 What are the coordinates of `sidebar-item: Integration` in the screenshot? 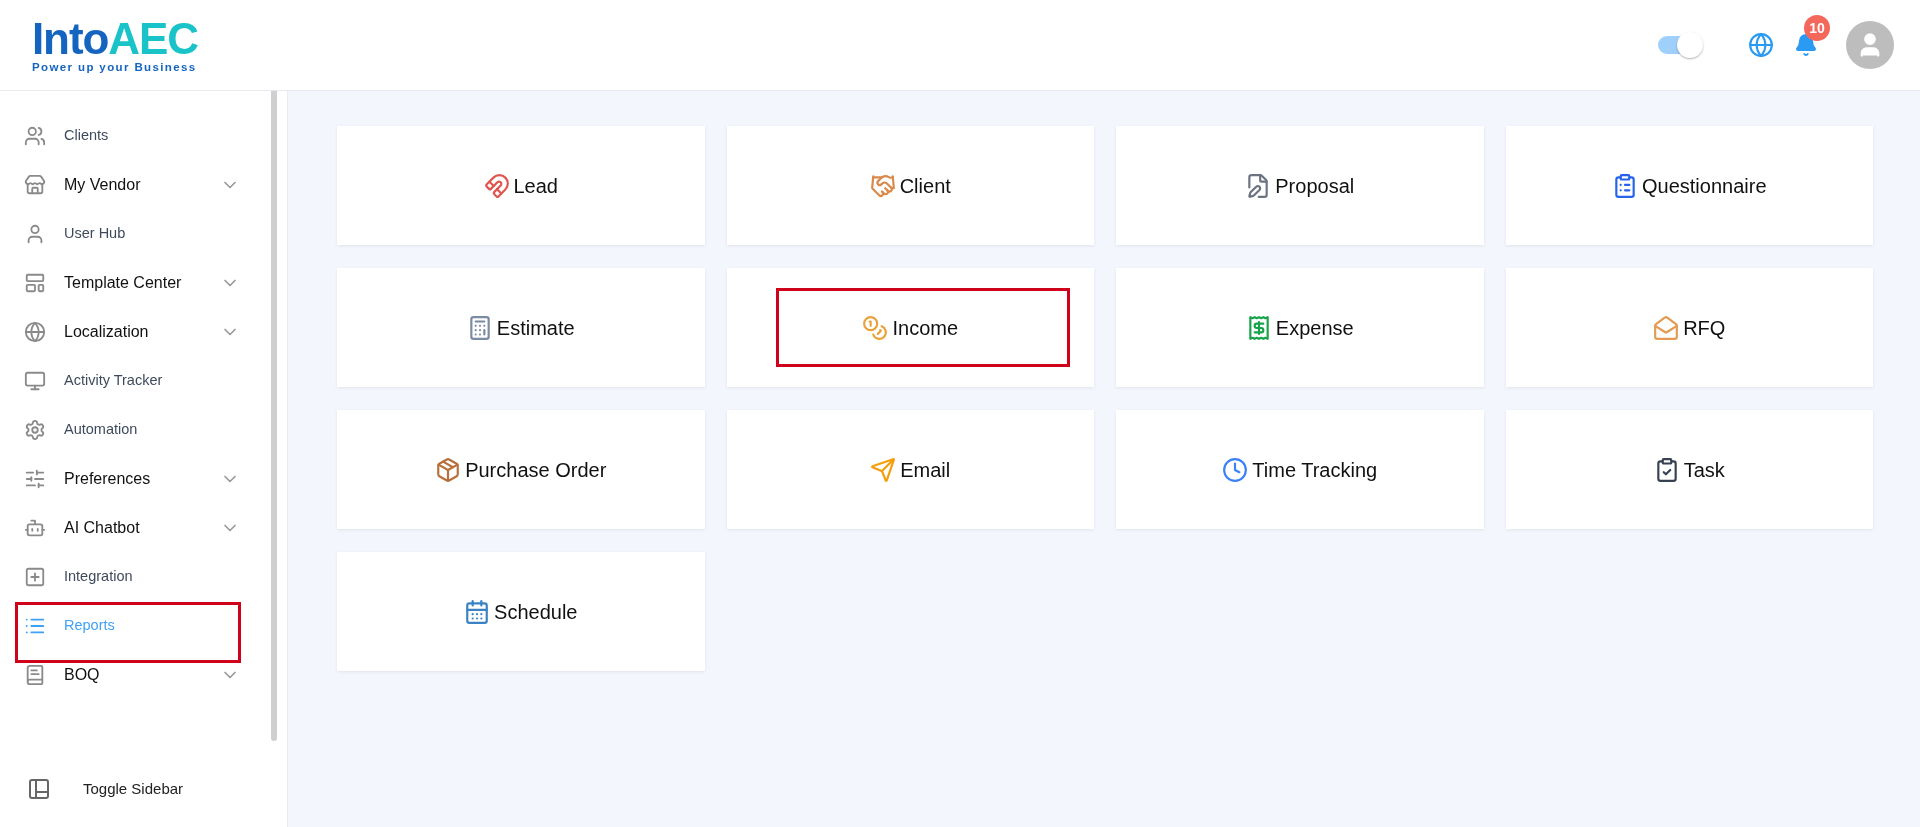 It's located at (125, 576).